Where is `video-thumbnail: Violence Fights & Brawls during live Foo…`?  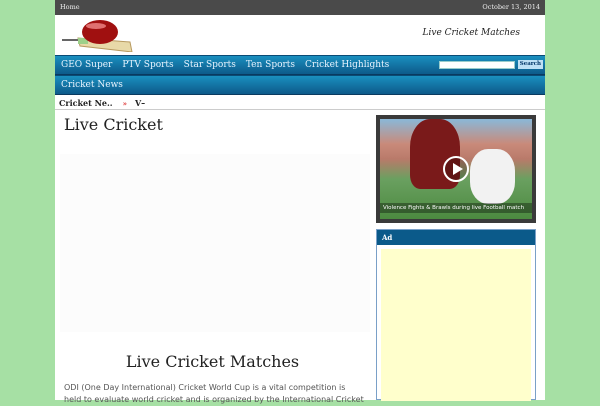
video-thumbnail: Violence Fights & Brawls during live Foo… is located at coordinates (456, 169).